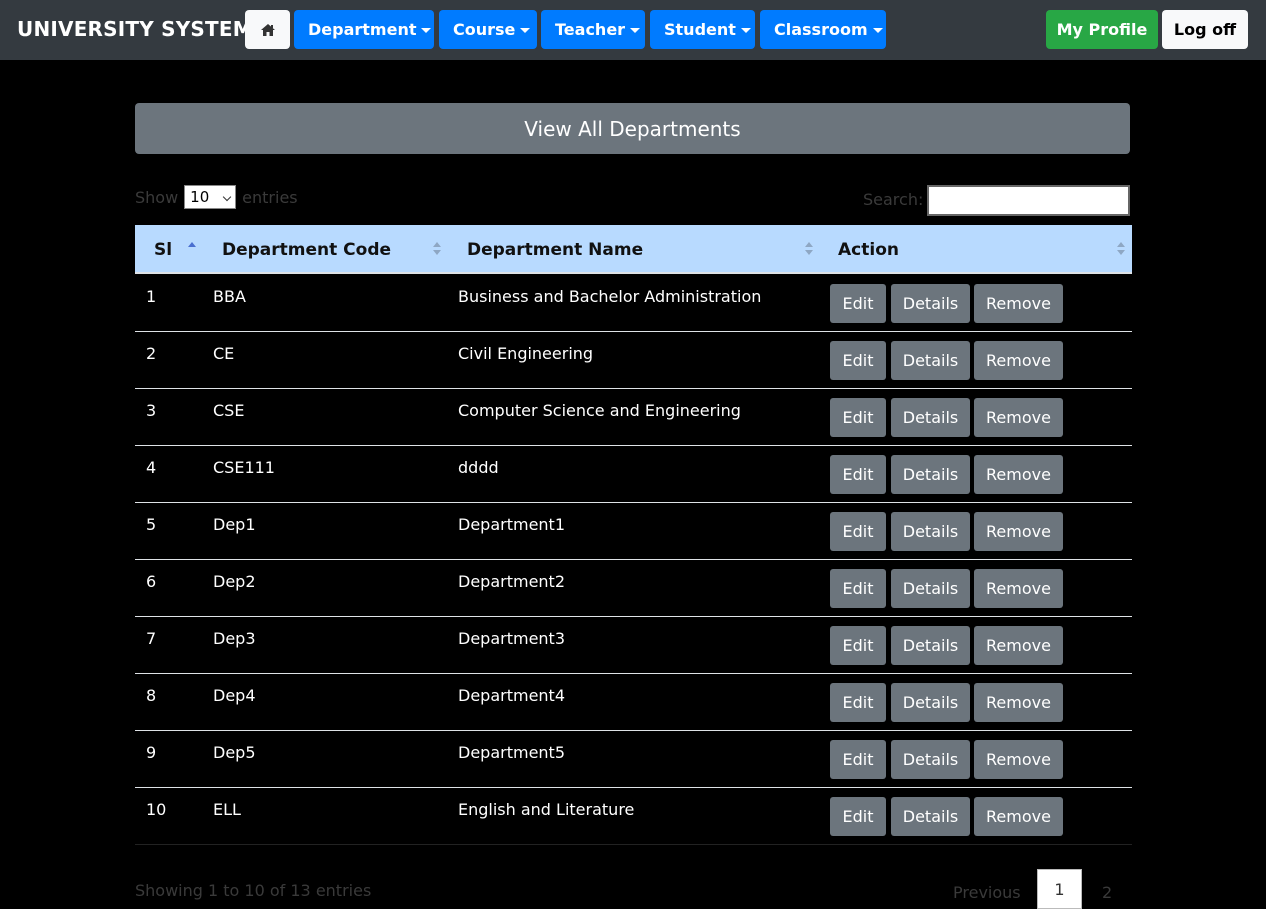 This screenshot has height=909, width=1266. I want to click on menu-student: Student, so click(702, 29).